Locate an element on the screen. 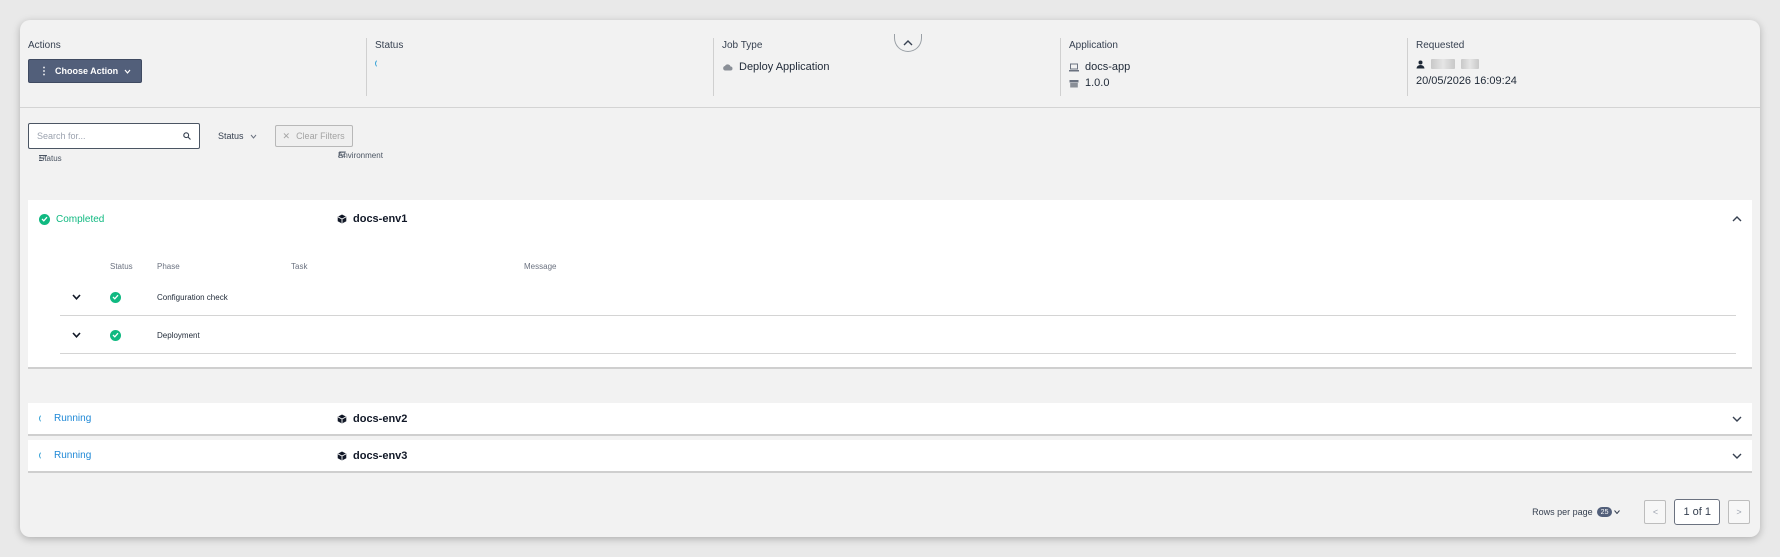 The image size is (1780, 557). pagination: Rows per page 25 < 1 of 1 > is located at coordinates (1641, 512).